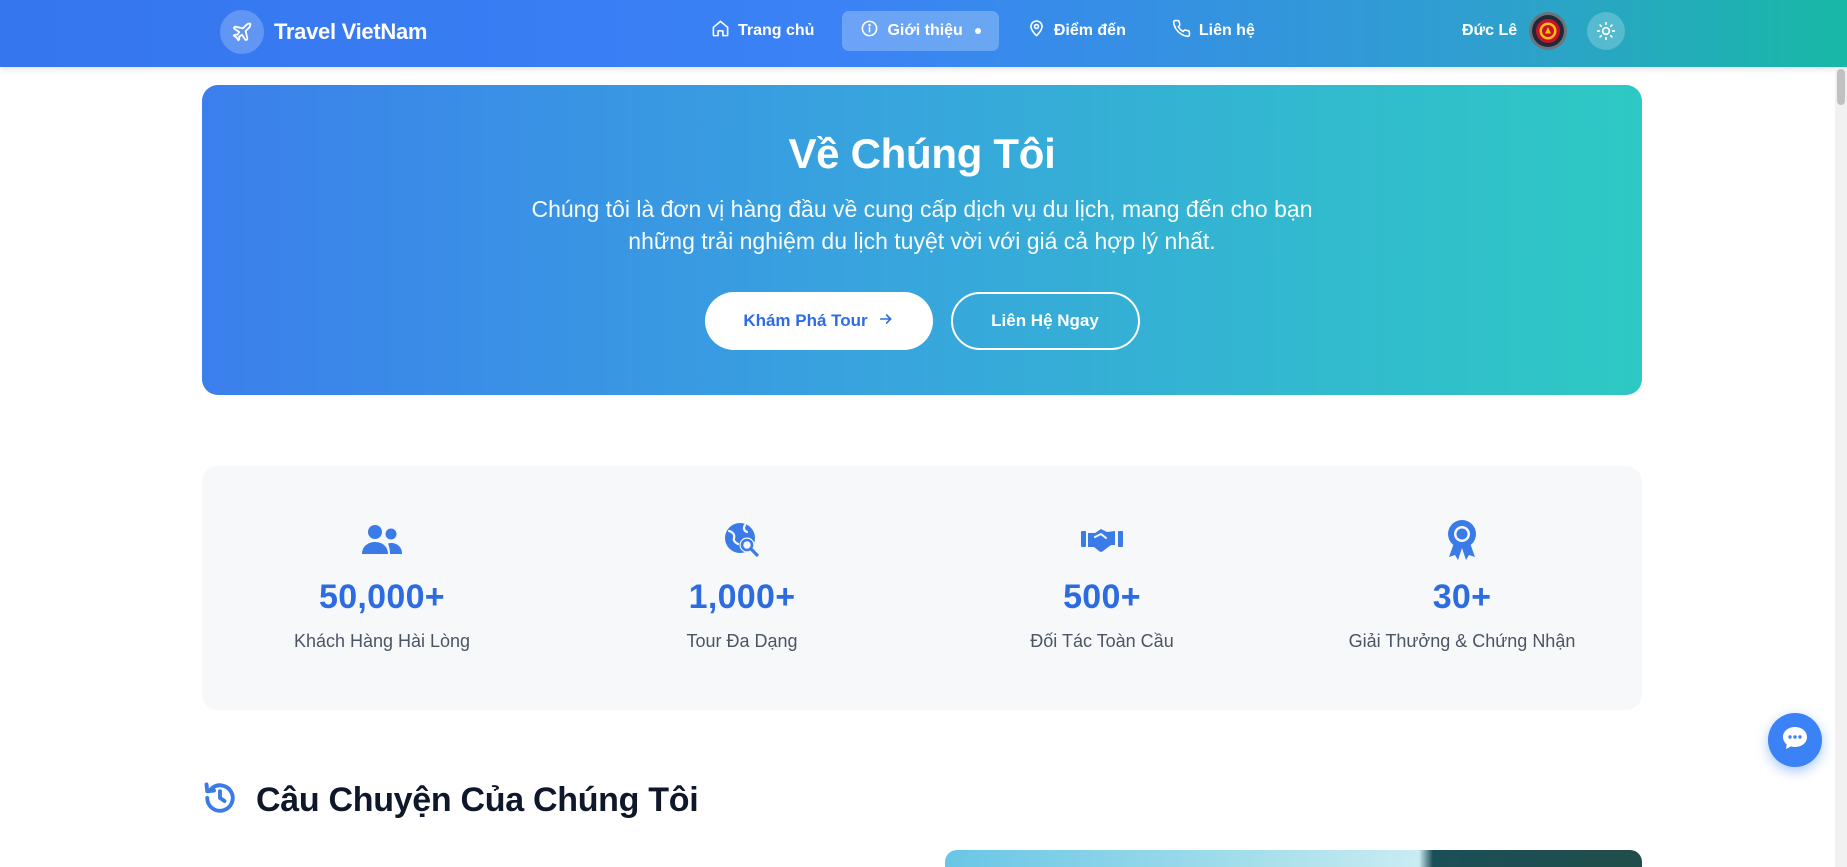 The width and height of the screenshot is (1847, 867). I want to click on contact-now-button: Liên Hệ Ngay, so click(1045, 321).